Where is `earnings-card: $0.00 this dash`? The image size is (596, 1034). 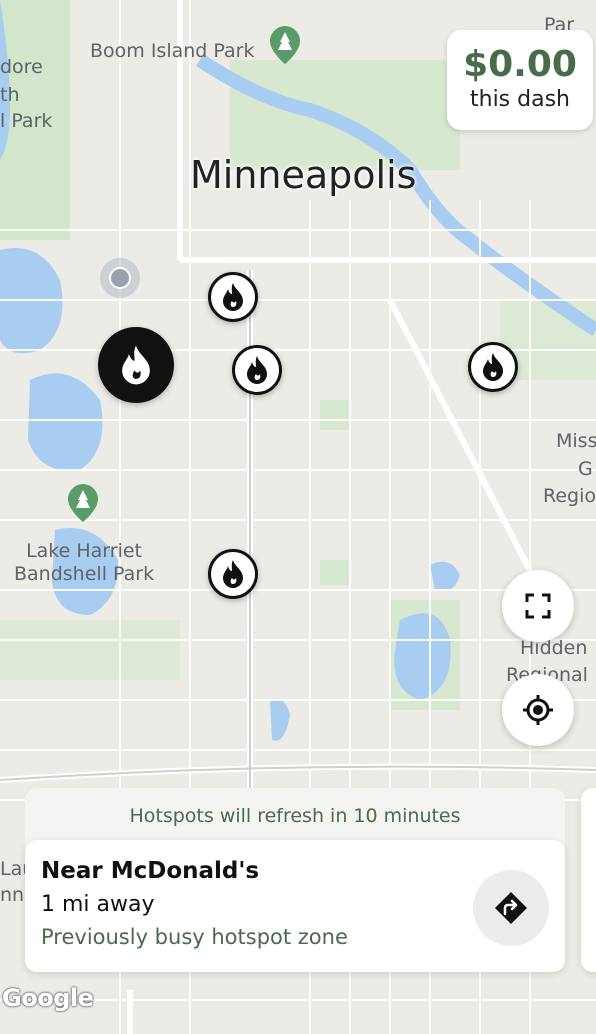
earnings-card: $0.00 this dash is located at coordinates (520, 80).